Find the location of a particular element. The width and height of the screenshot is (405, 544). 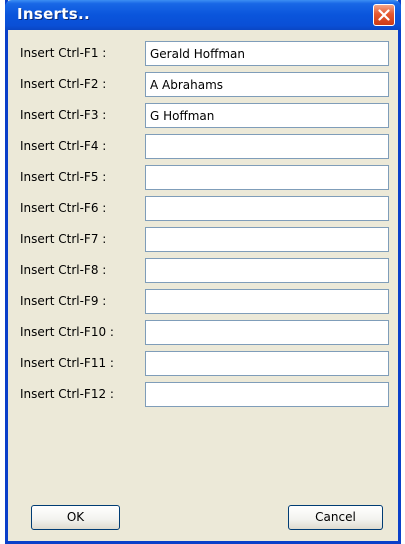

insert-field-f6 is located at coordinates (267, 208).